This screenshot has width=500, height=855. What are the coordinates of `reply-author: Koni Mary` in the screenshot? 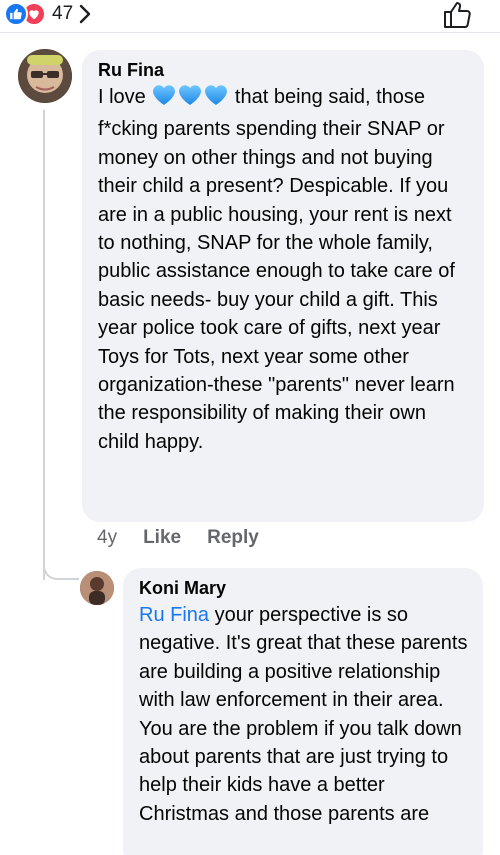 It's located at (304, 588).